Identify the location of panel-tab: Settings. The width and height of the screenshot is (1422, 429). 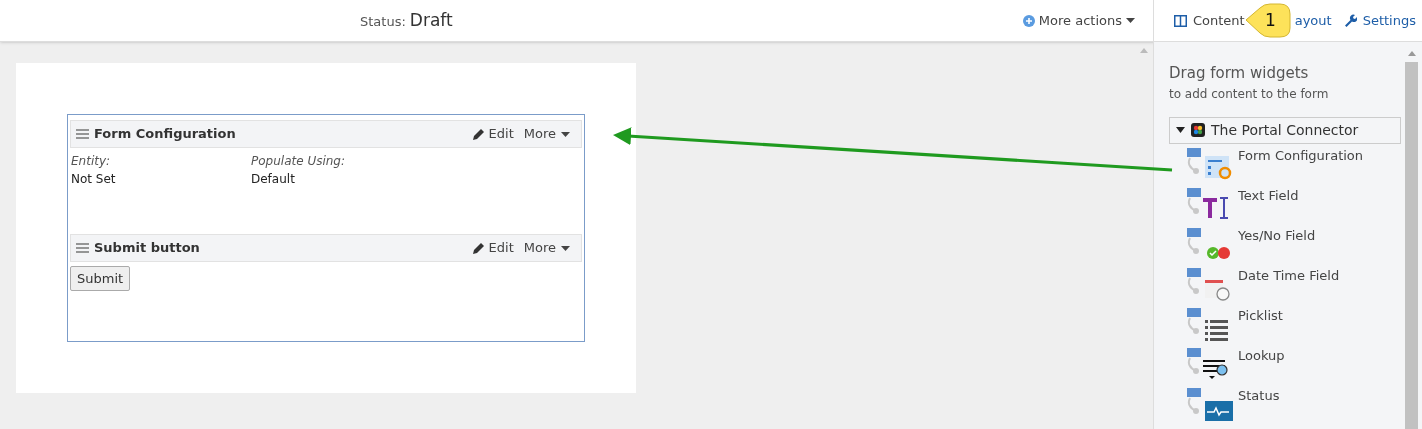
(1379, 20).